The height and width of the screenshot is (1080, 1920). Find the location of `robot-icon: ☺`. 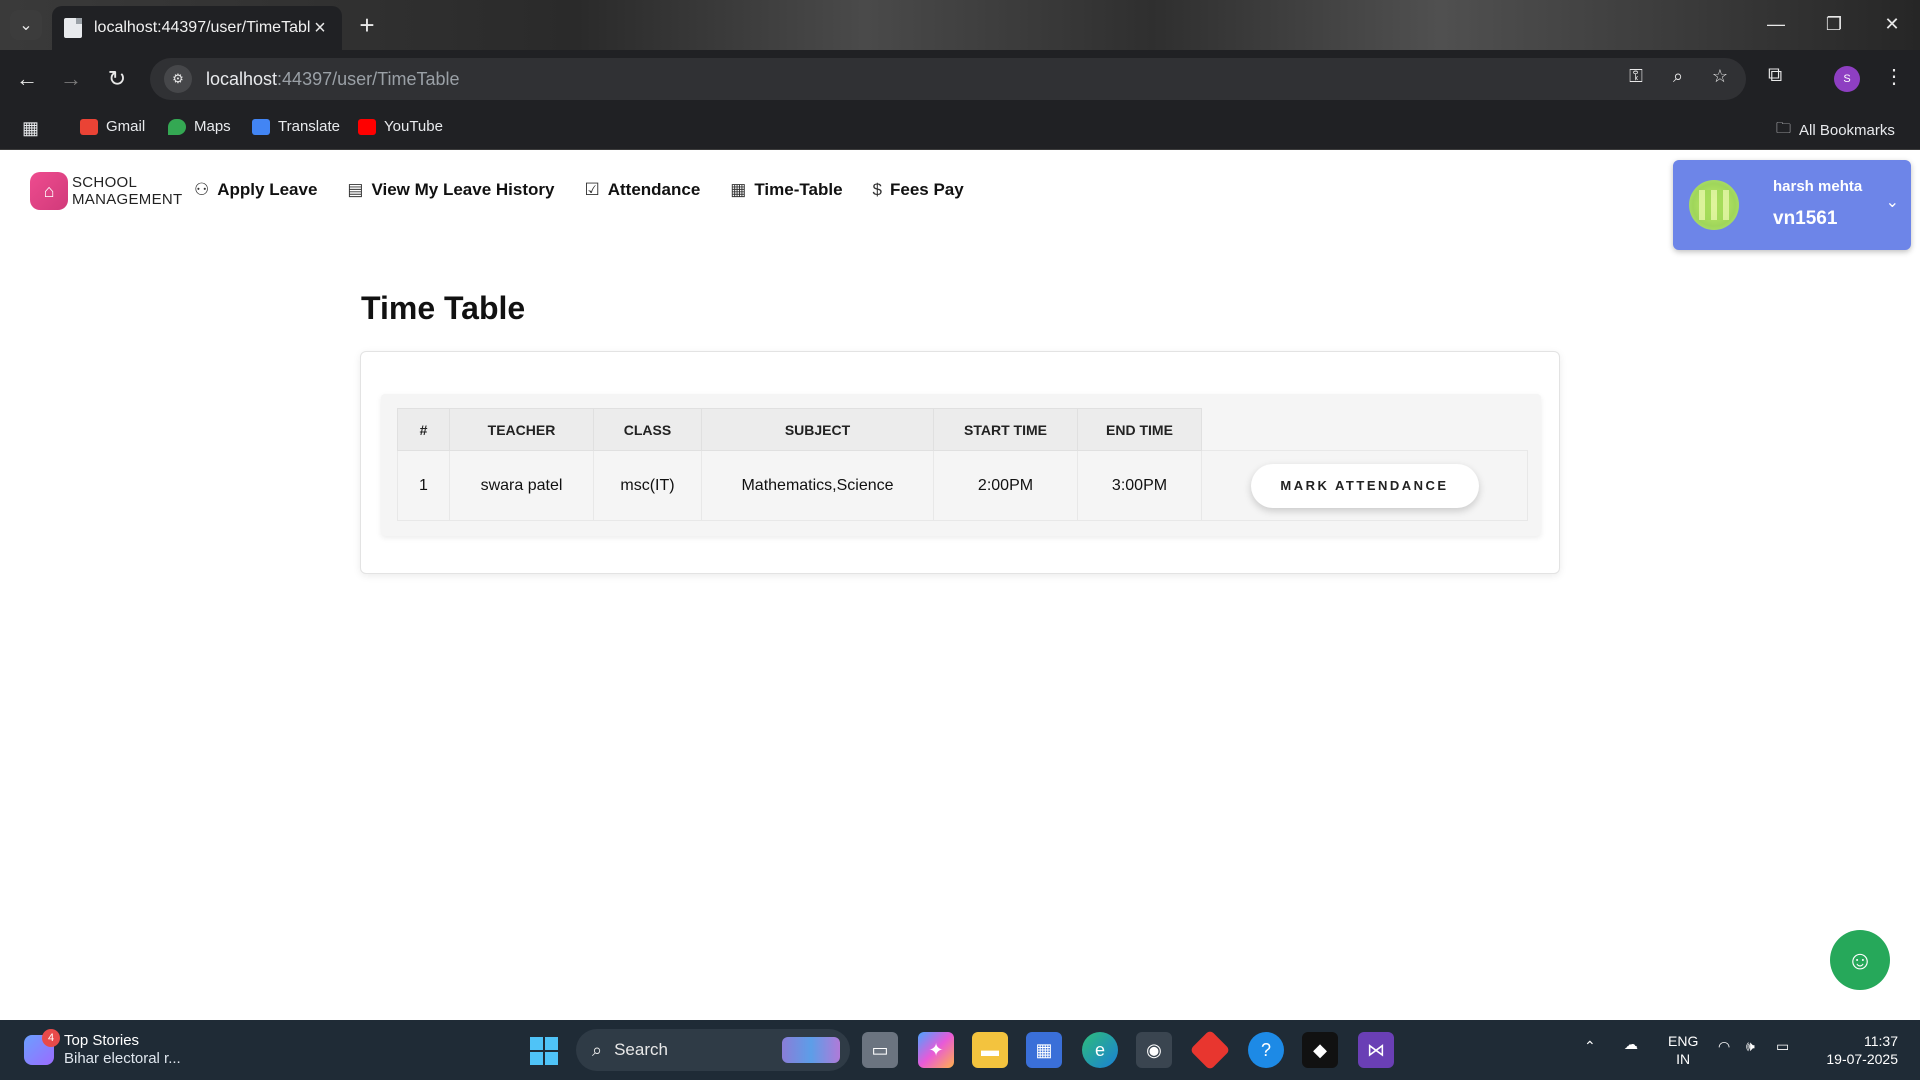

robot-icon: ☺ is located at coordinates (1860, 959).